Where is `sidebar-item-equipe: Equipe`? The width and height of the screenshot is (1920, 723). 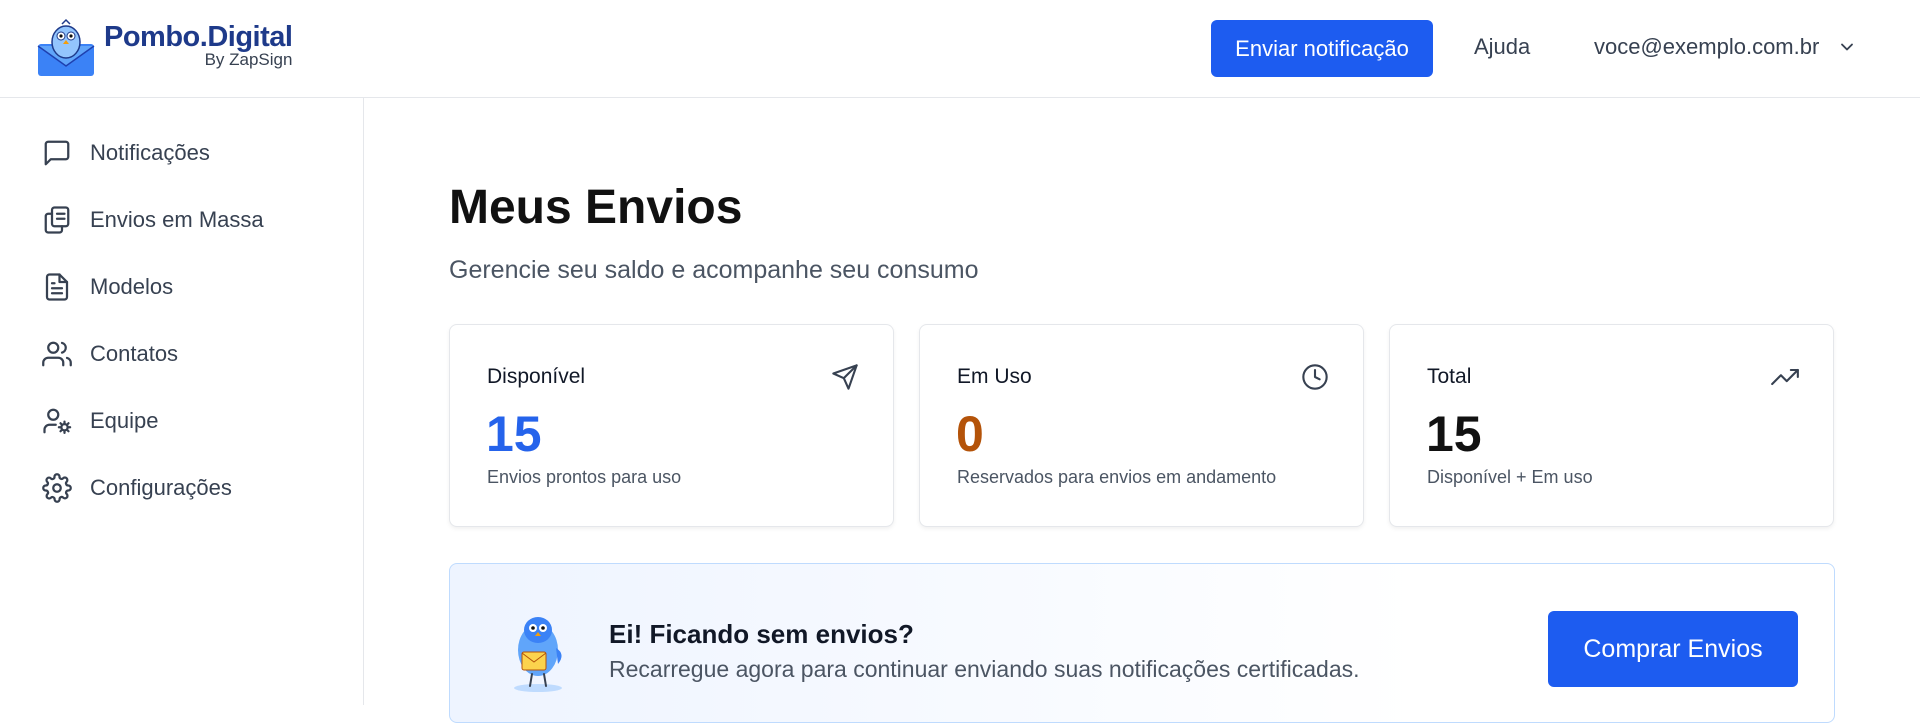 sidebar-item-equipe: Equipe is located at coordinates (100, 421).